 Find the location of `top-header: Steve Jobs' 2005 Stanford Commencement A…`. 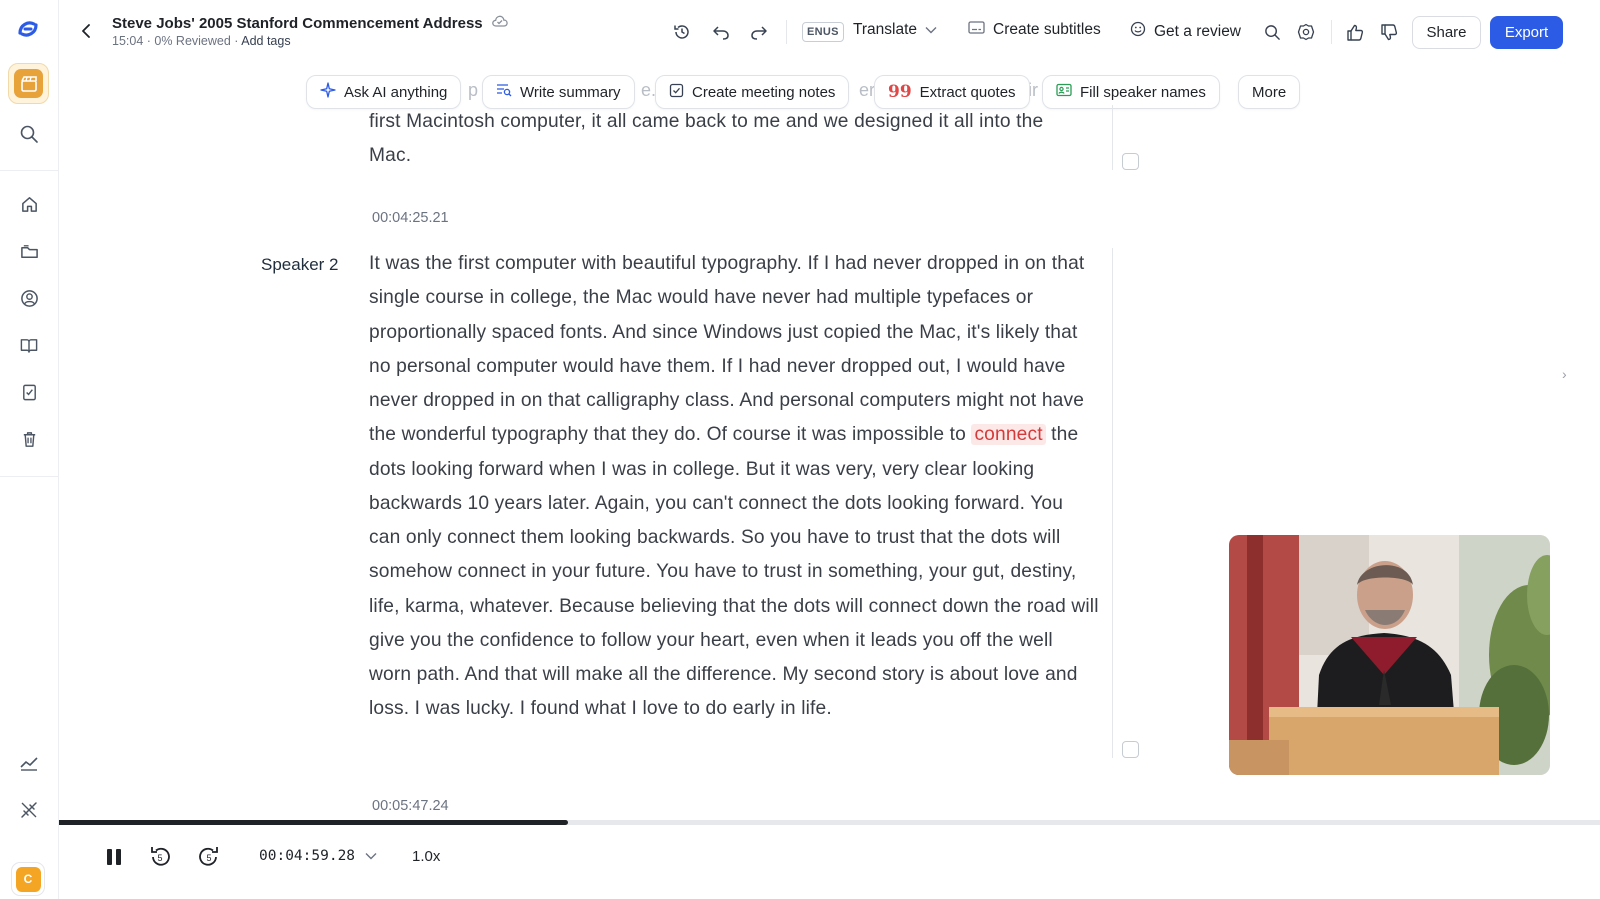

top-header: Steve Jobs' 2005 Stanford Commencement A… is located at coordinates (829, 31).